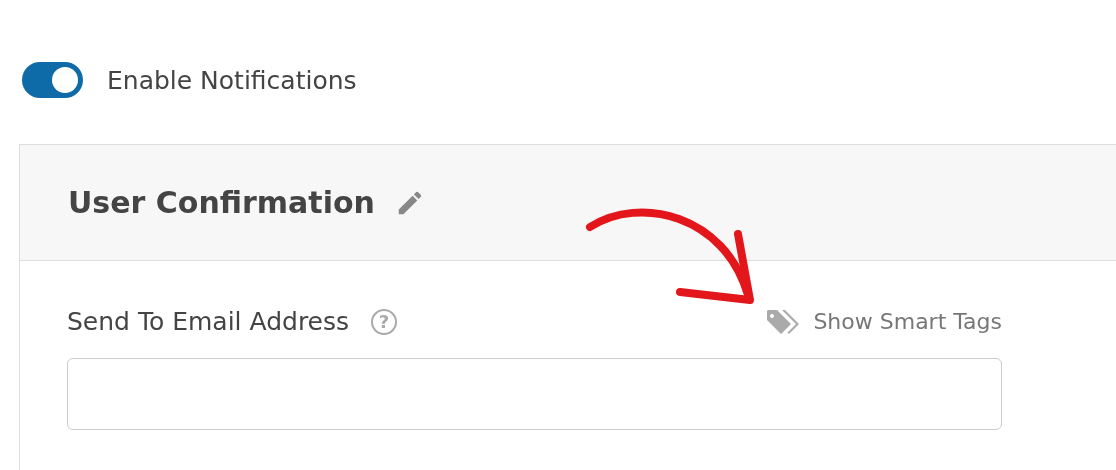 This screenshot has width=1116, height=470. What do you see at coordinates (534, 394) in the screenshot?
I see `email-input` at bounding box center [534, 394].